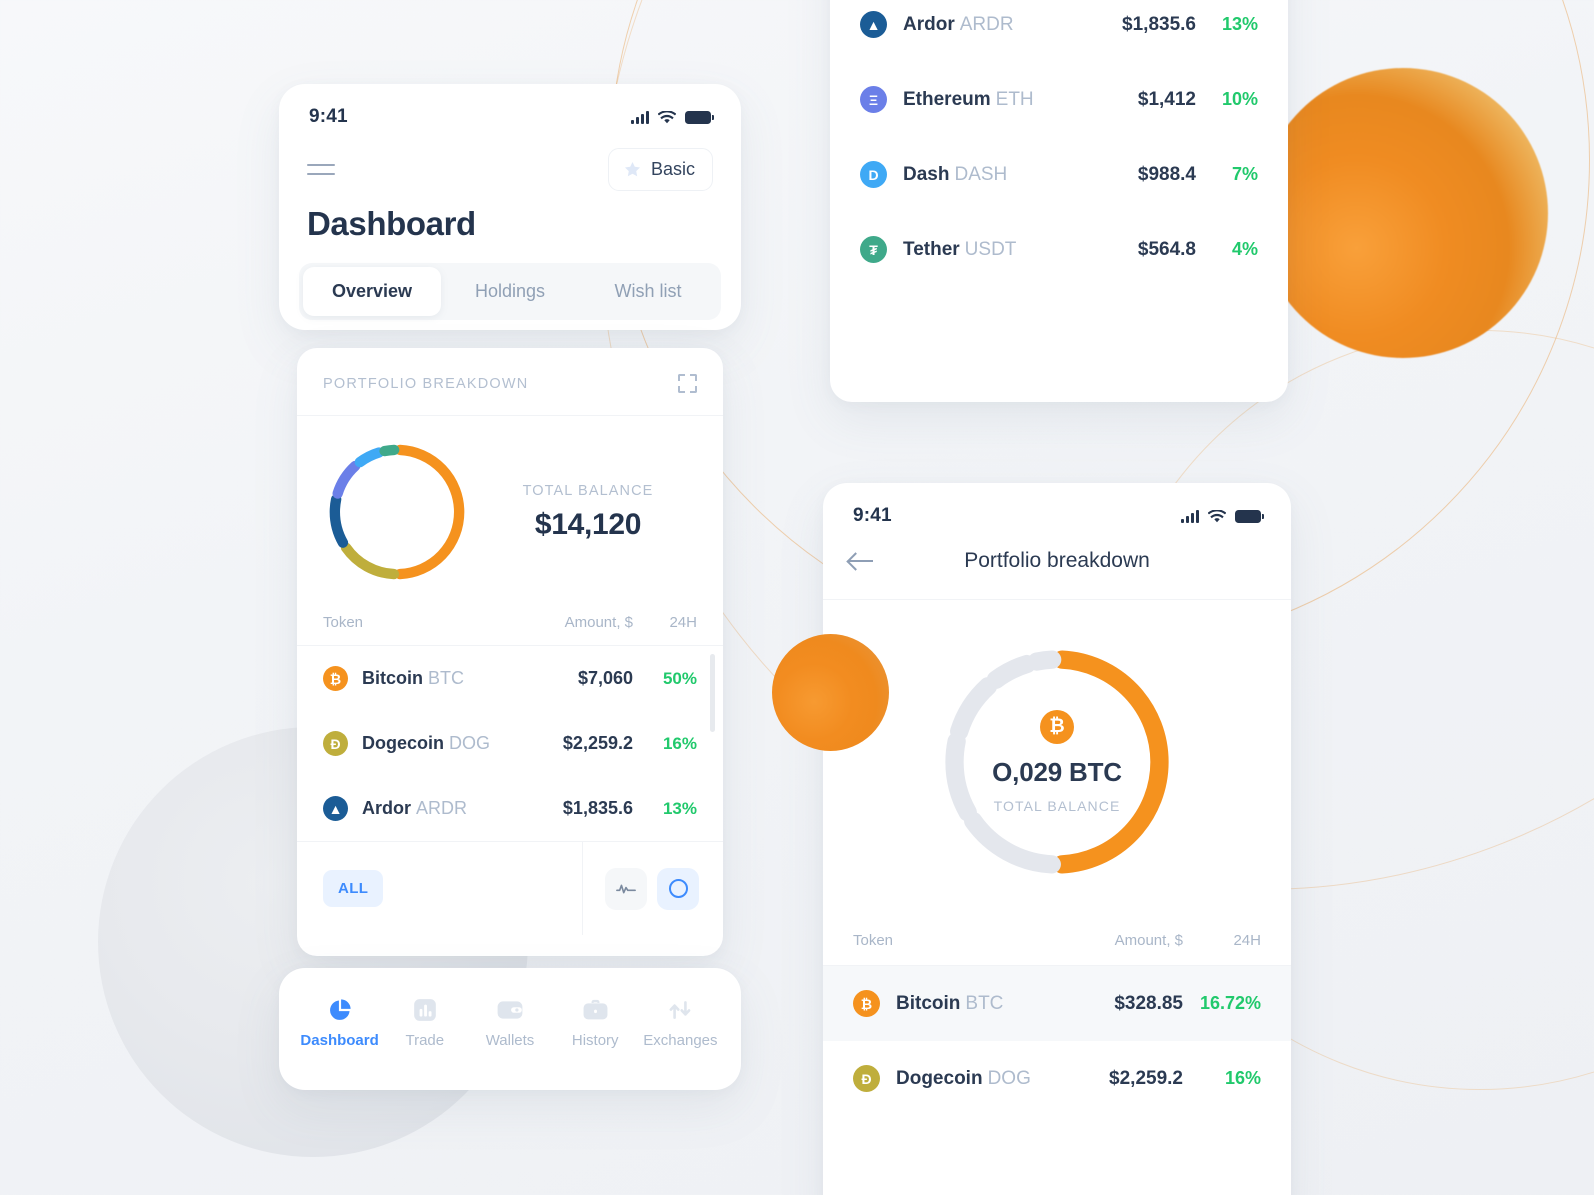 Image resolution: width=1594 pixels, height=1195 pixels. Describe the element at coordinates (353, 888) in the screenshot. I see `filter-all-button: ALL` at that location.